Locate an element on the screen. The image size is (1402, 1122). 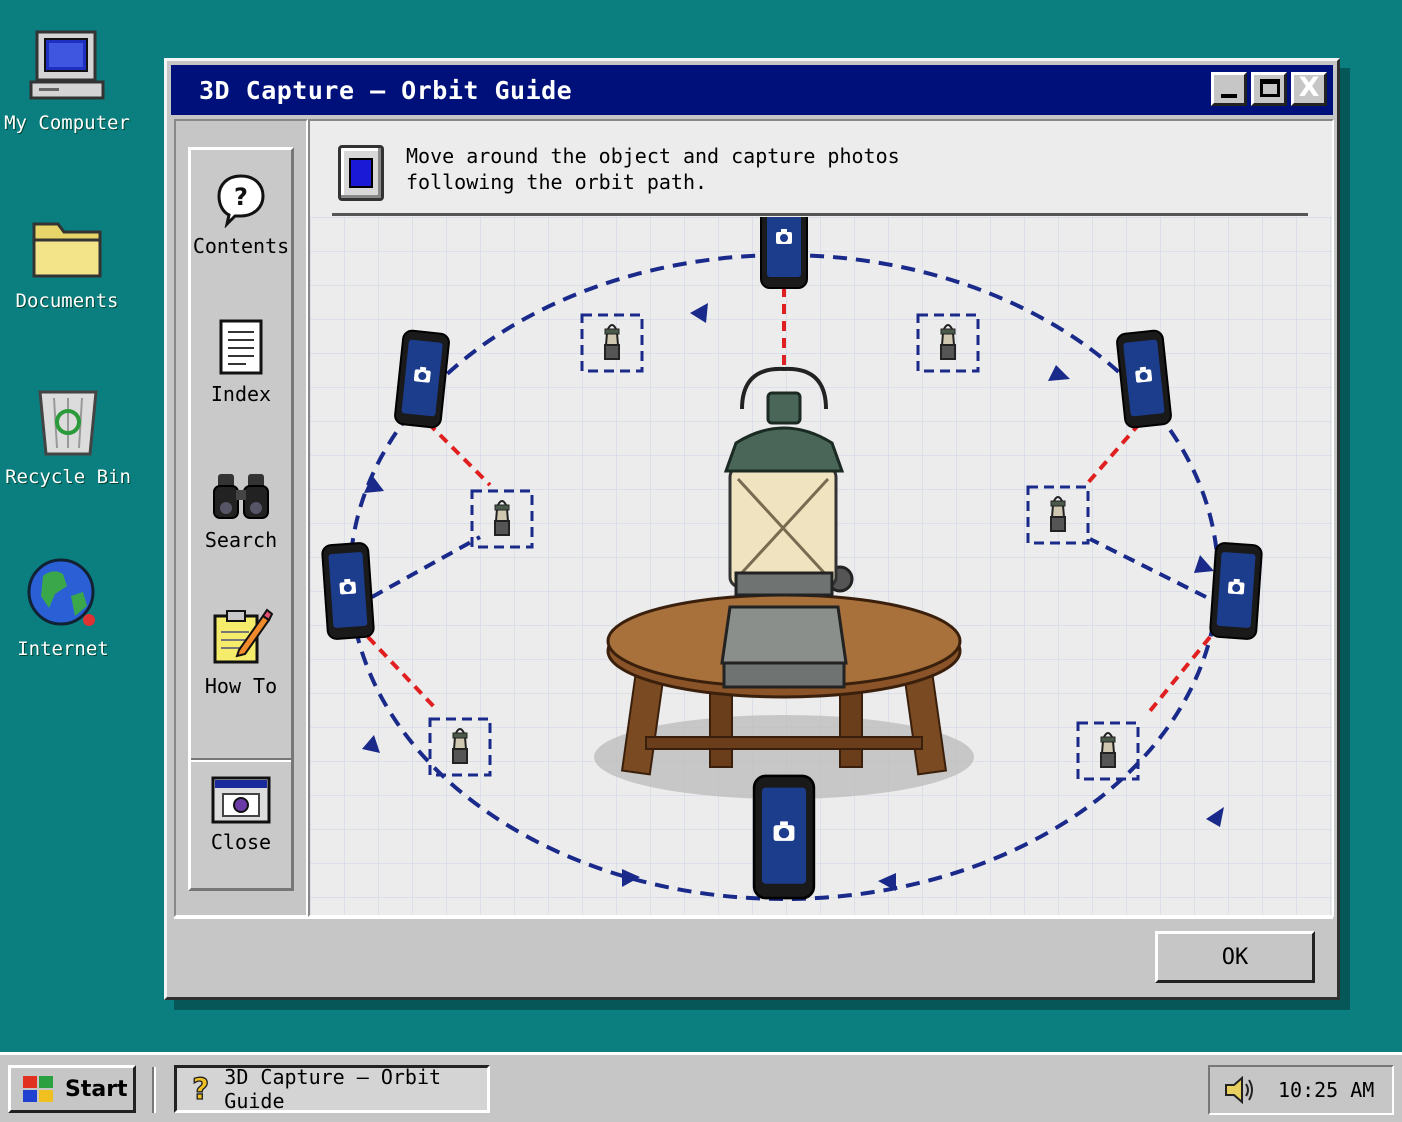
system-tray: 10:25 AM is located at coordinates (1301, 1090).